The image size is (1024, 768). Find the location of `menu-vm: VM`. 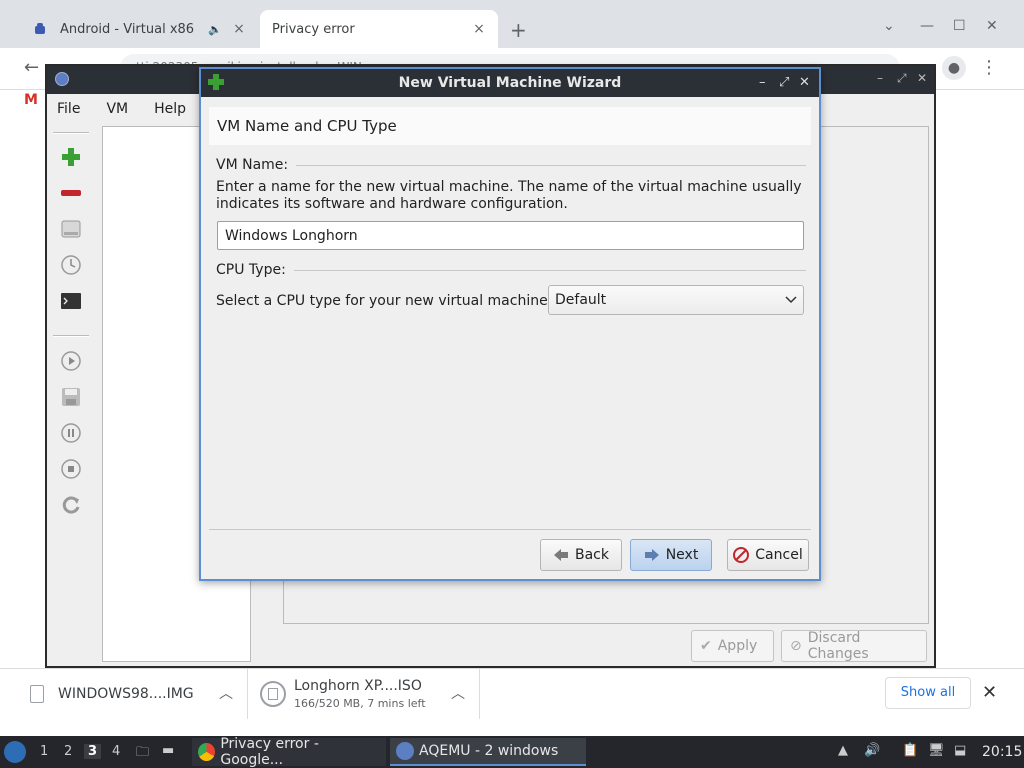

menu-vm: VM is located at coordinates (117, 109).